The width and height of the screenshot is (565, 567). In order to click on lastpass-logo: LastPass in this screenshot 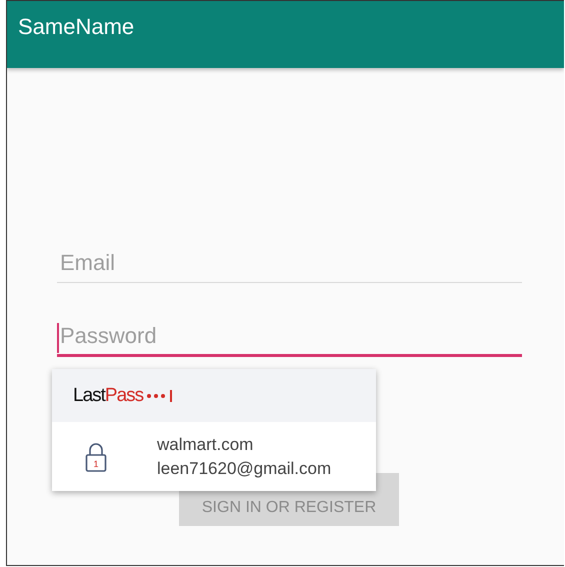, I will do `click(108, 395)`.